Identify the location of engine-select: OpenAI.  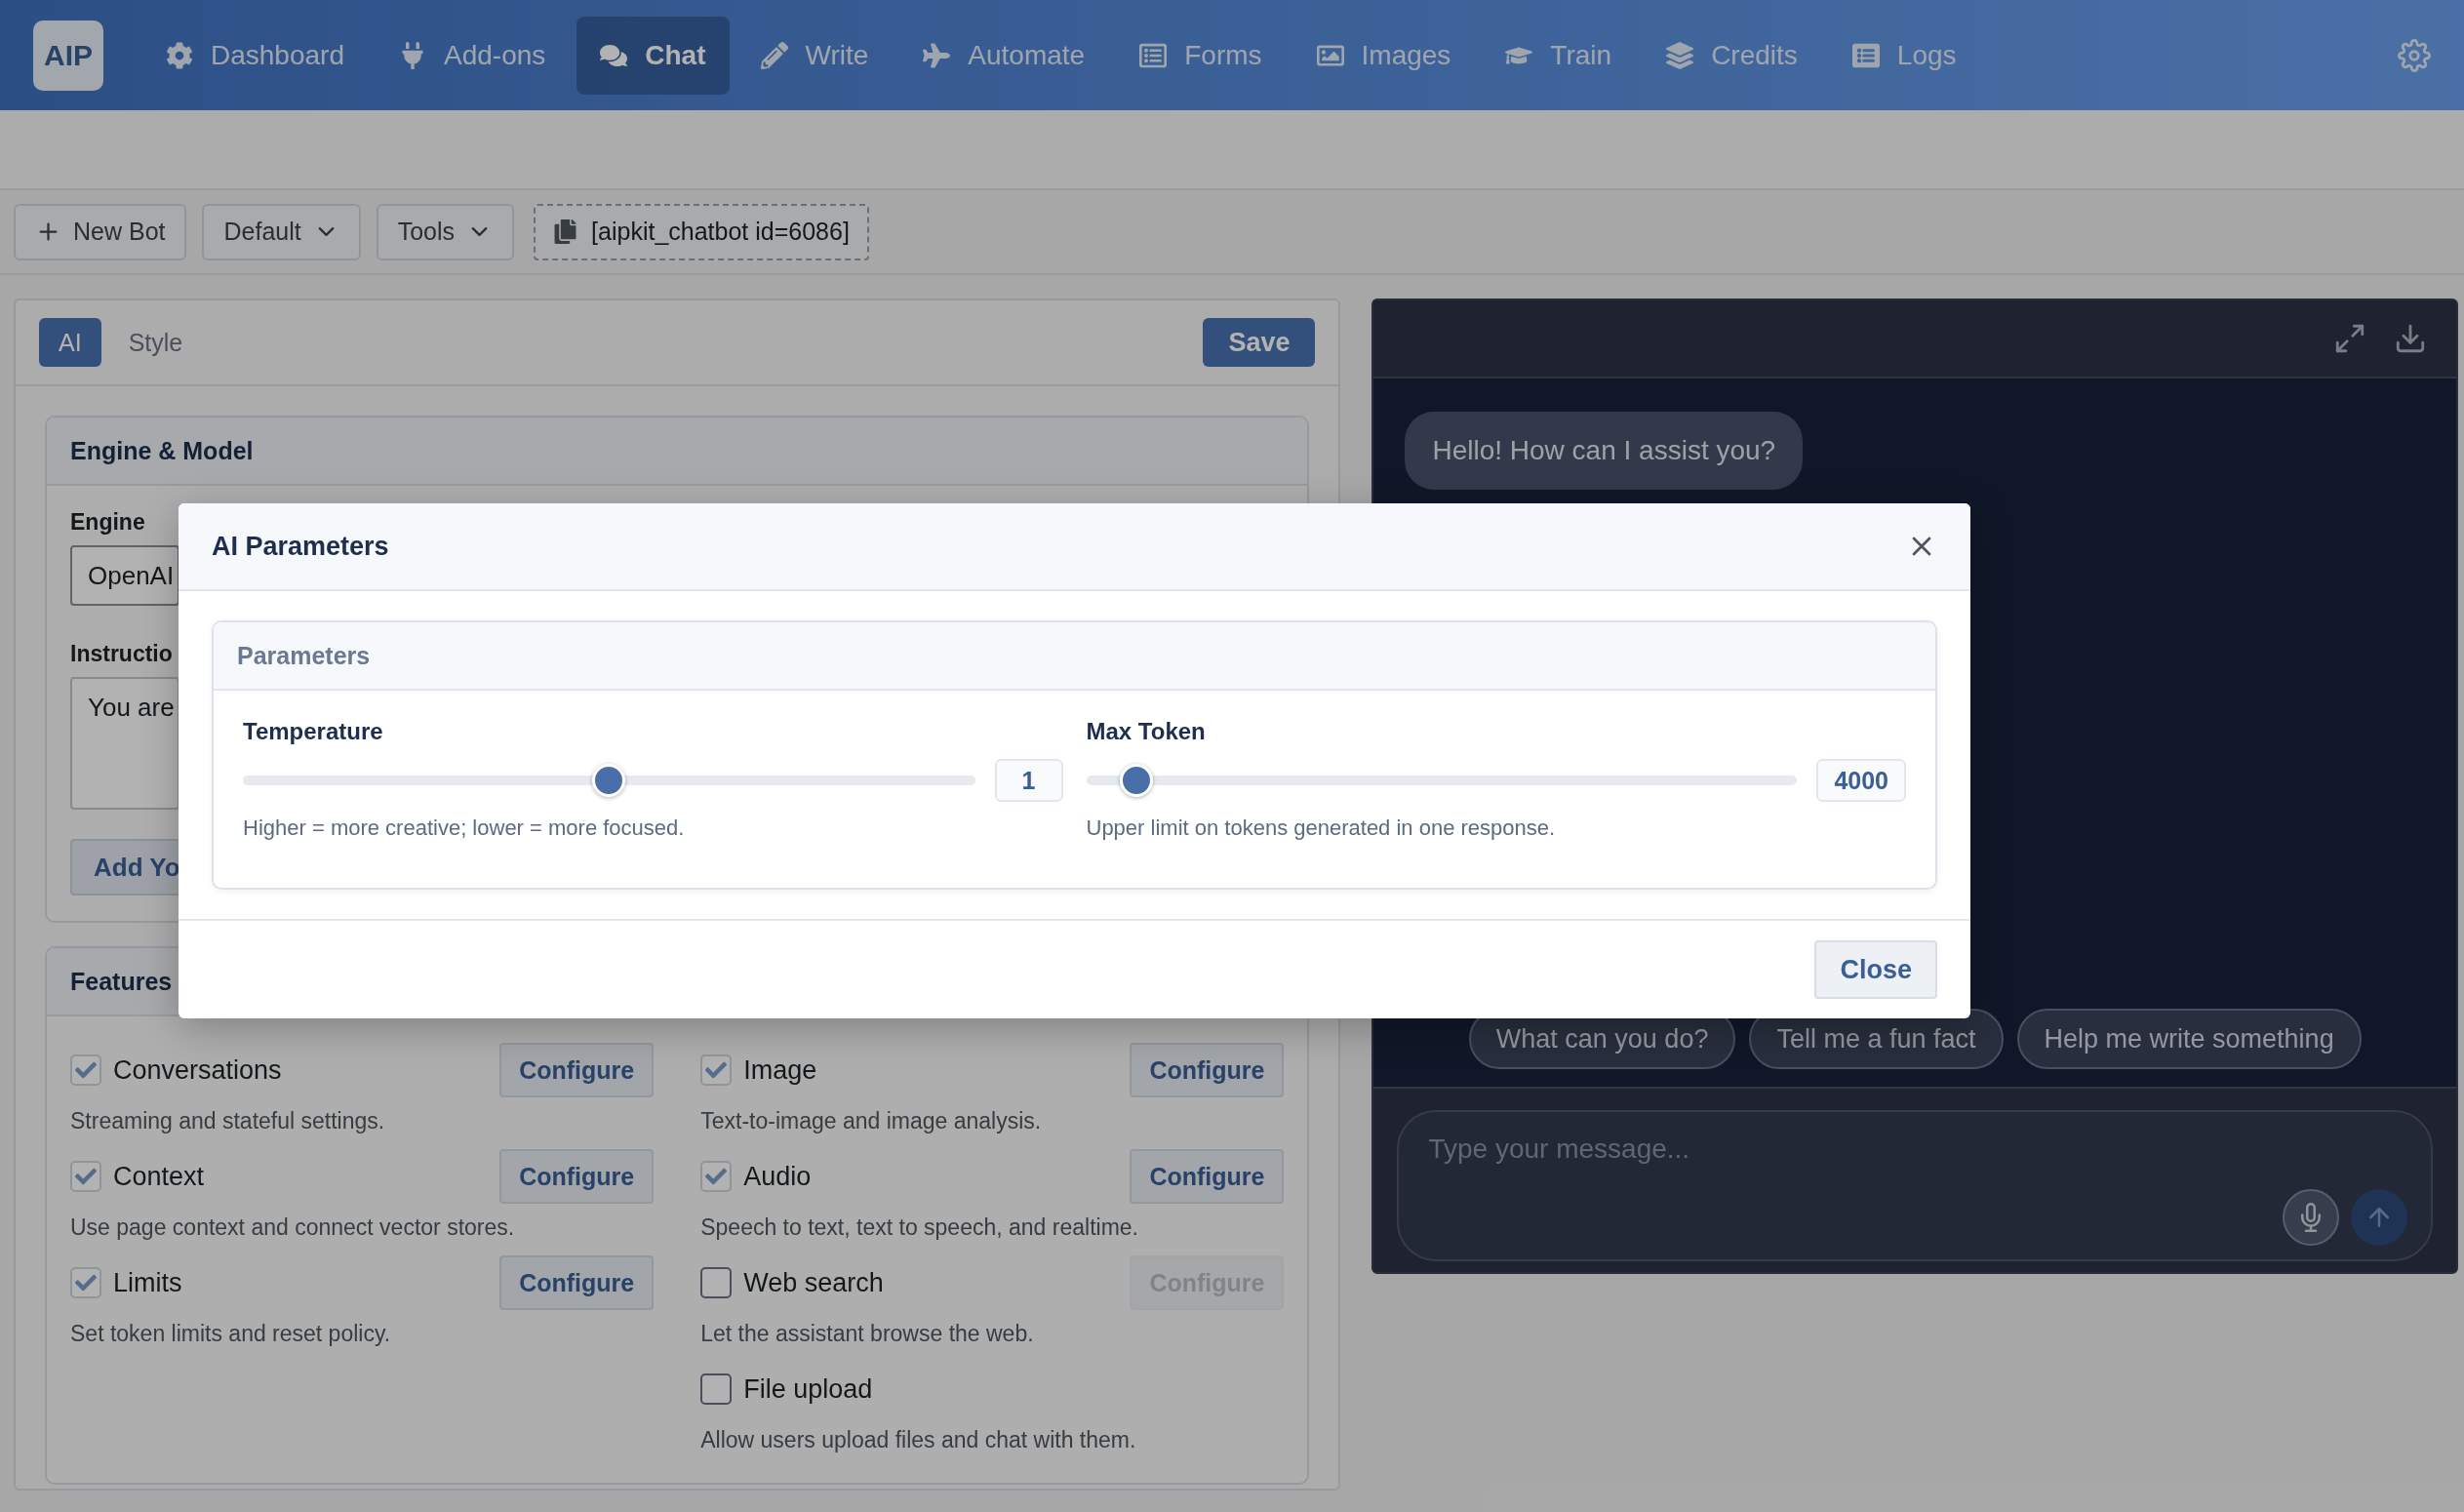
(124, 575).